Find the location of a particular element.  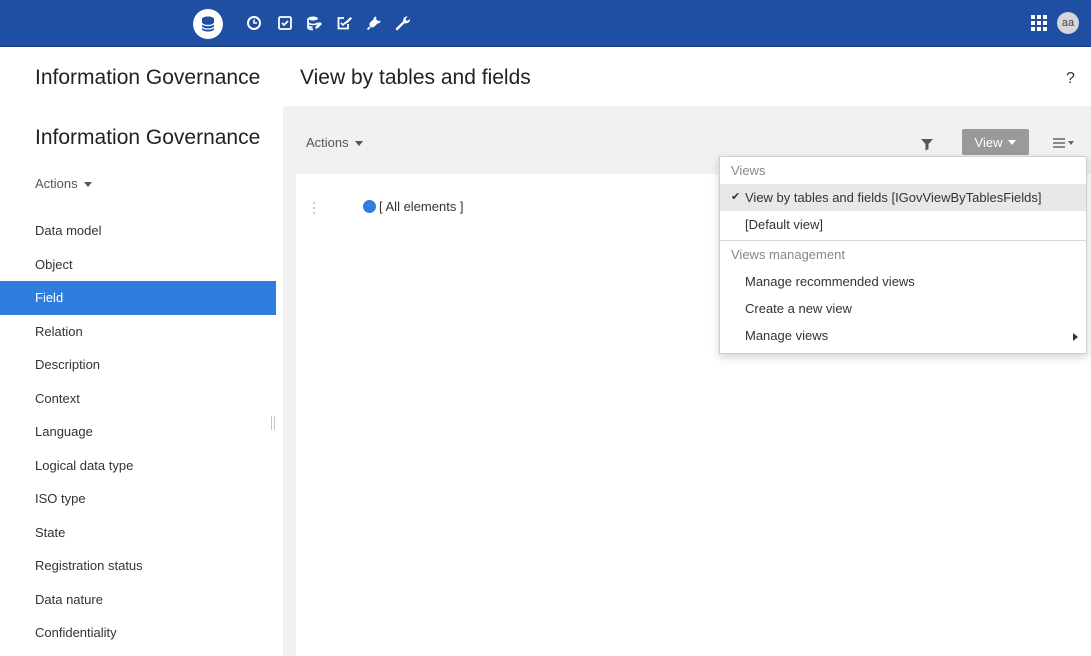

database-edit-icon is located at coordinates (314, 23).